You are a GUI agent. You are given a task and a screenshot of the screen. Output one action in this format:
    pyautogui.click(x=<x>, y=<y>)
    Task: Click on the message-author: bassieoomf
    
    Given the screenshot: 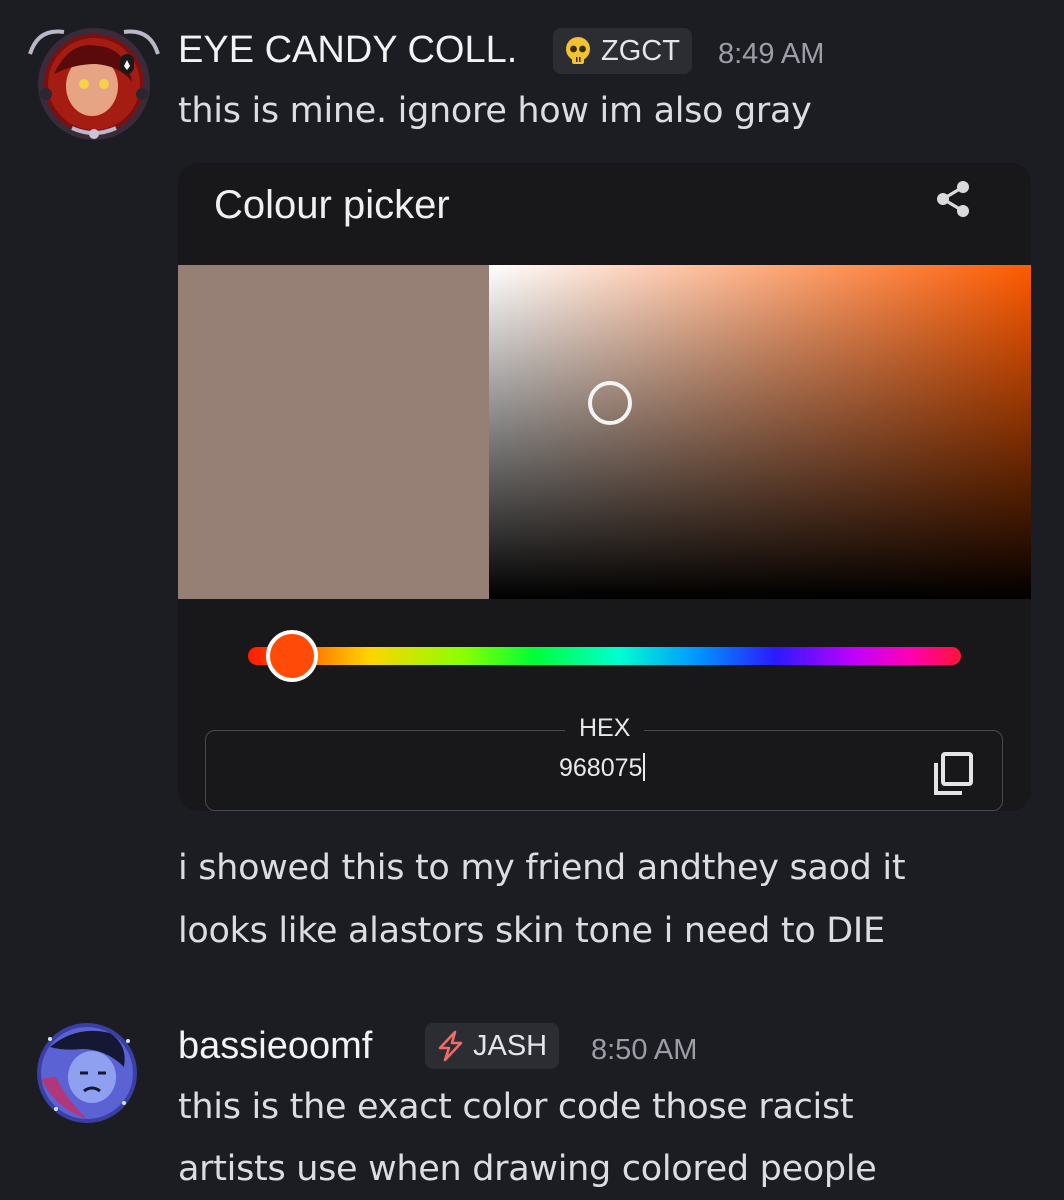 What is the action you would take?
    pyautogui.click(x=275, y=1046)
    